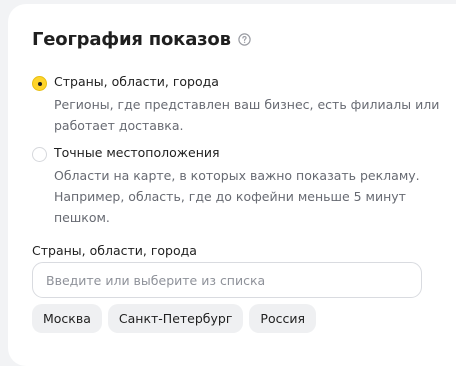  Describe the element at coordinates (137, 152) in the screenshot. I see `option-exact-locations-label: Точные местоположения` at that location.